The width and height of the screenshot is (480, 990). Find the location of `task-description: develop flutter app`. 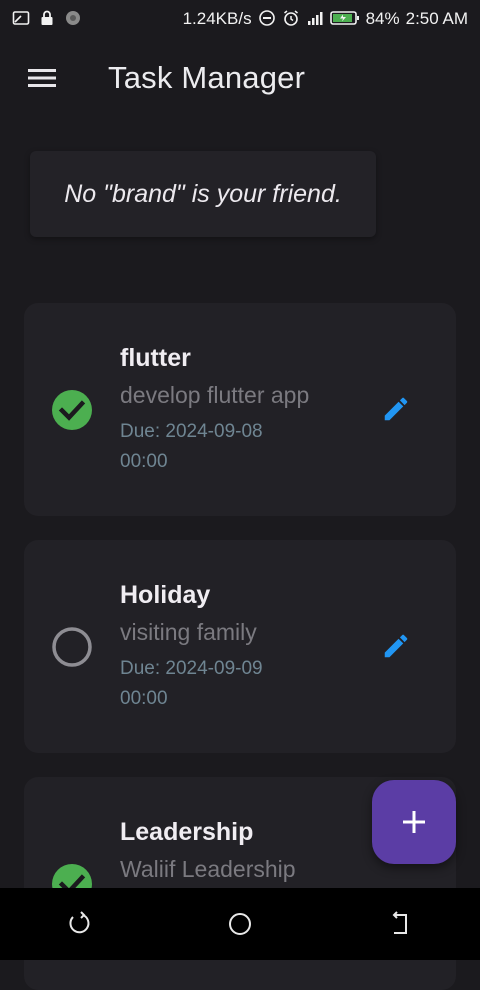

task-description: develop flutter app is located at coordinates (215, 395).